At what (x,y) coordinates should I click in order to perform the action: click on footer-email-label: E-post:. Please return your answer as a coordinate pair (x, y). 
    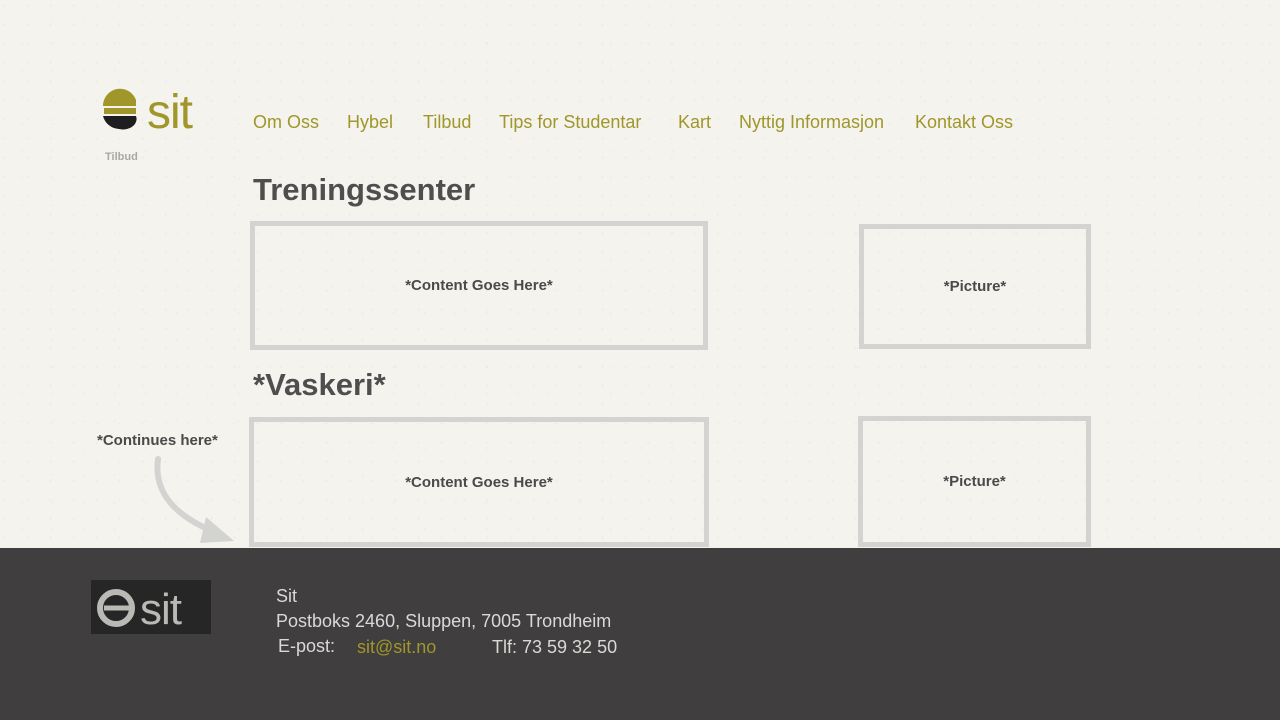
    Looking at the image, I should click on (307, 646).